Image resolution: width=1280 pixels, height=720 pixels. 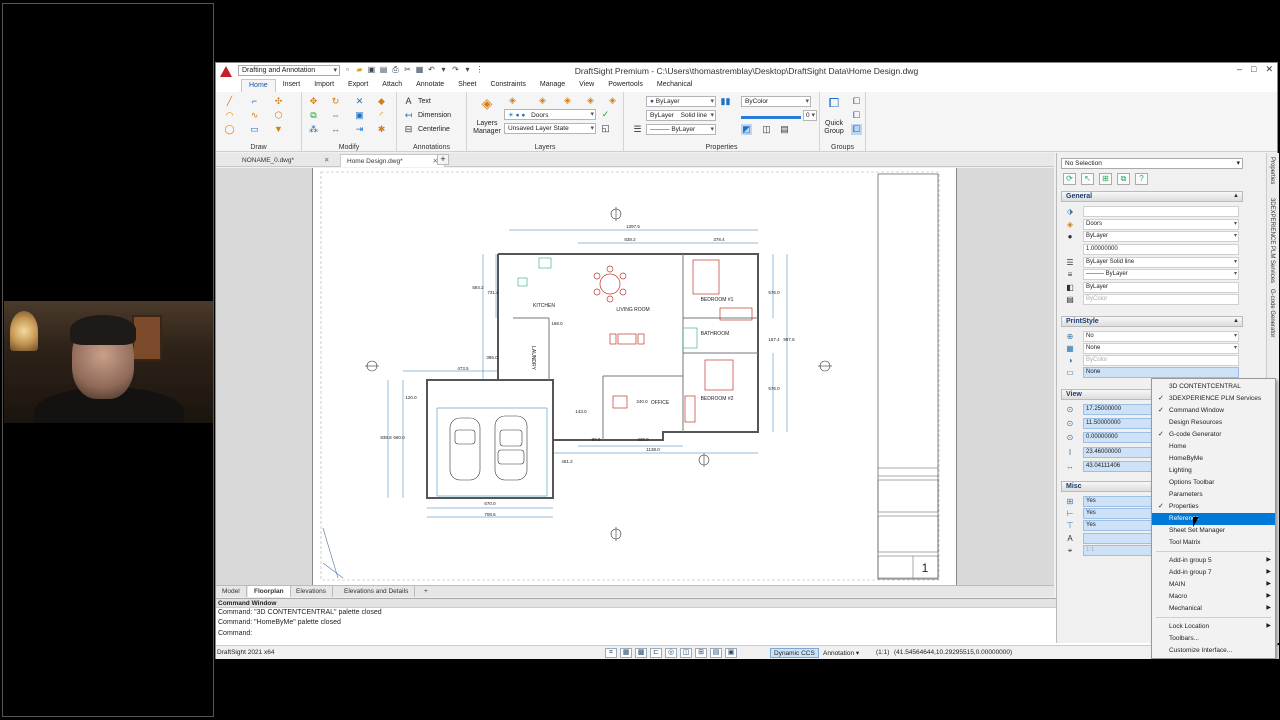 I want to click on menu-item-macro: Macro ▶, so click(x=1213, y=597).